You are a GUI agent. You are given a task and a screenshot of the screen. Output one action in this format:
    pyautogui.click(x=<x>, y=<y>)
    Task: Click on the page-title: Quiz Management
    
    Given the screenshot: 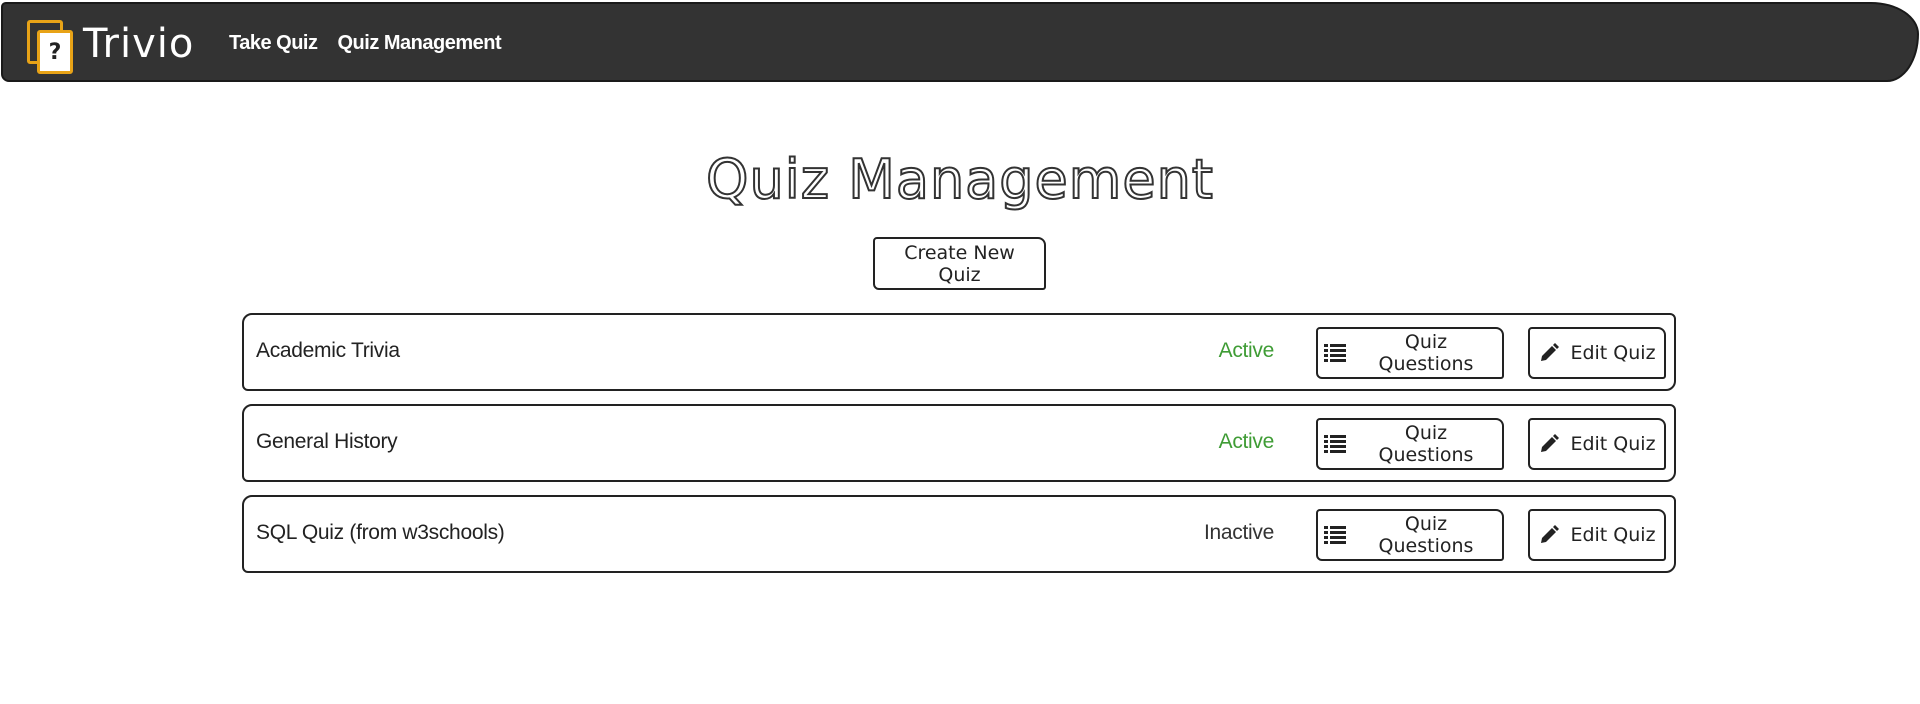 What is the action you would take?
    pyautogui.click(x=959, y=179)
    